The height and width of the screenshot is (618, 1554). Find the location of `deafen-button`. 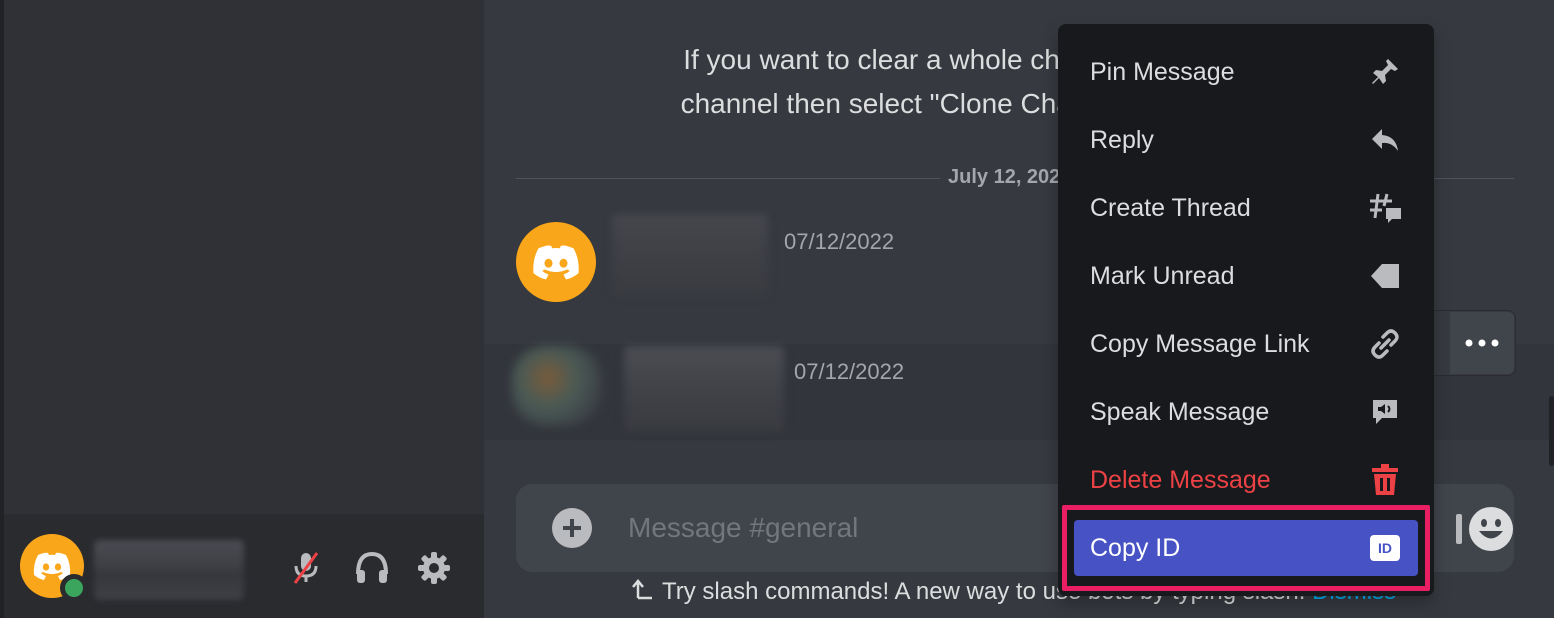

deafen-button is located at coordinates (372, 568).